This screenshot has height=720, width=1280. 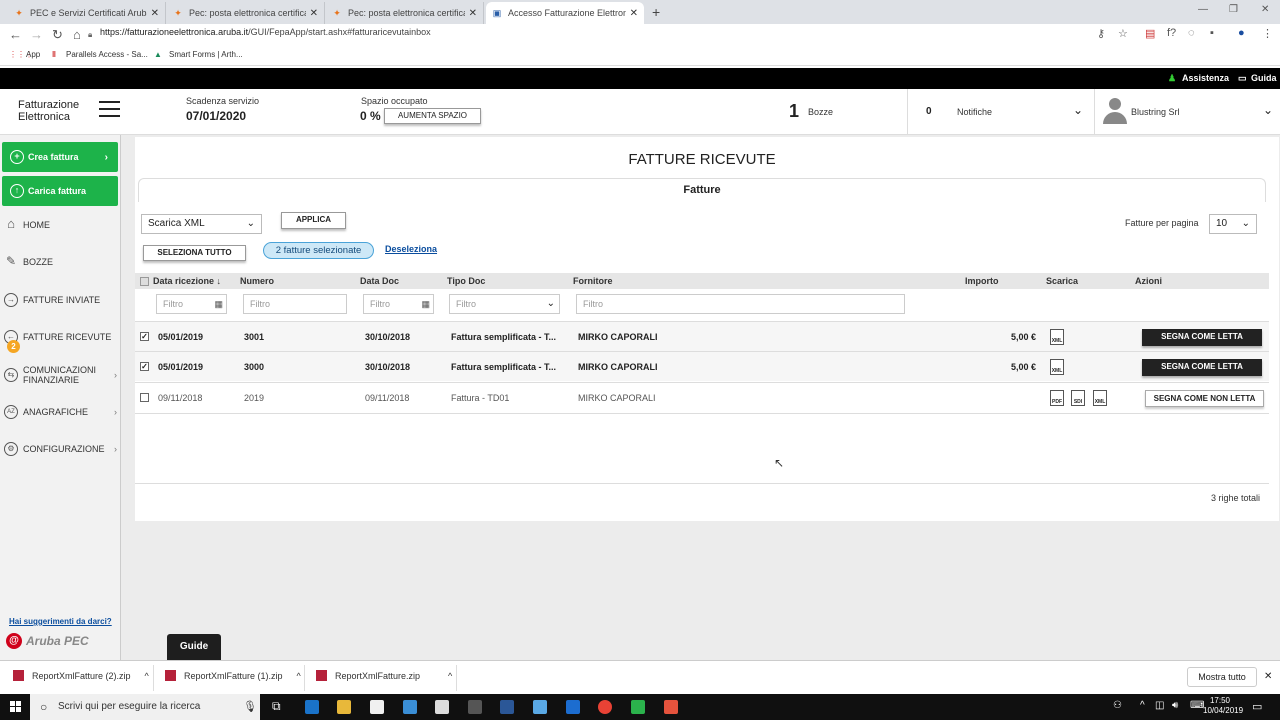 I want to click on notifications-icon: ▭, so click(x=1257, y=706).